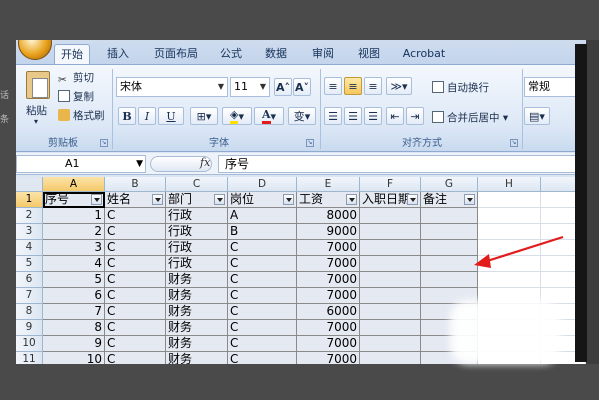 The image size is (599, 400). What do you see at coordinates (482, 261) in the screenshot?
I see `red-arrow-head` at bounding box center [482, 261].